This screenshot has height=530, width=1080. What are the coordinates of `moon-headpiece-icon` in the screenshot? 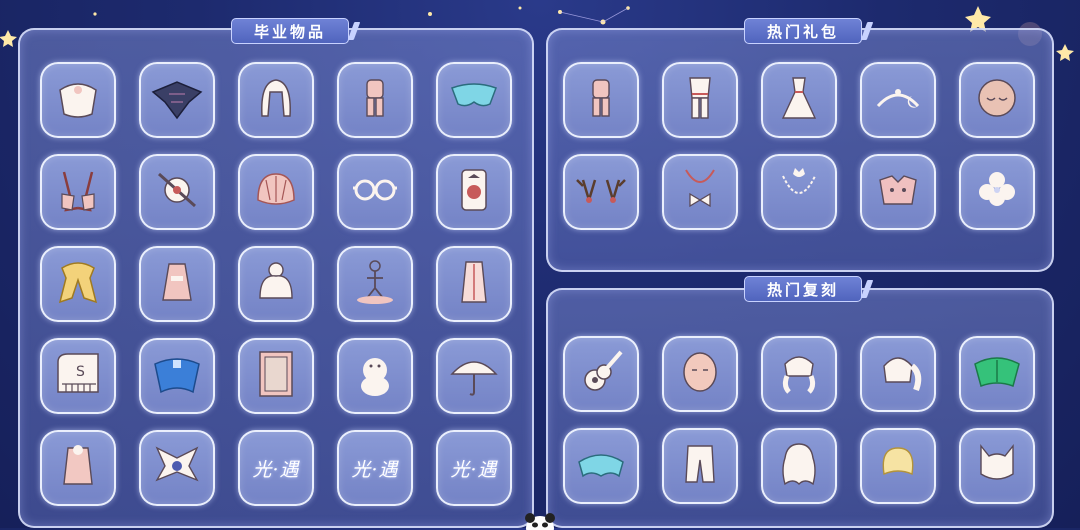 It's located at (898, 100).